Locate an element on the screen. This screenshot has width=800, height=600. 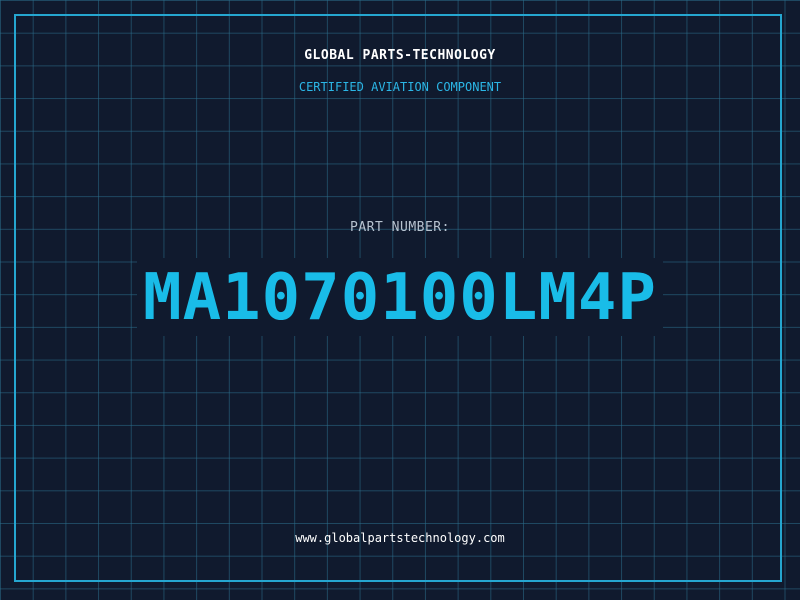
part-number-value: MA1070100LM4P is located at coordinates (400, 297).